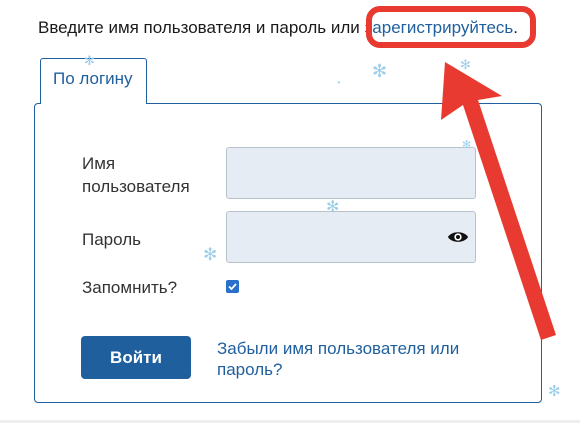 The image size is (580, 423). What do you see at coordinates (458, 237) in the screenshot?
I see `eye-icon` at bounding box center [458, 237].